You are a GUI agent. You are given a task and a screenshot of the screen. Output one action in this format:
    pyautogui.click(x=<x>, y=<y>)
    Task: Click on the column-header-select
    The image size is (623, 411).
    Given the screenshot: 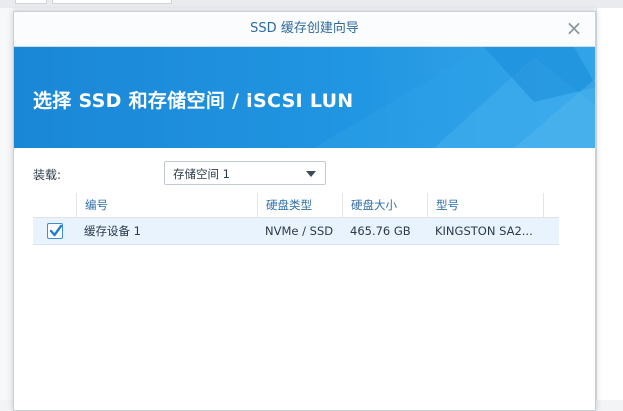 What is the action you would take?
    pyautogui.click(x=54, y=205)
    